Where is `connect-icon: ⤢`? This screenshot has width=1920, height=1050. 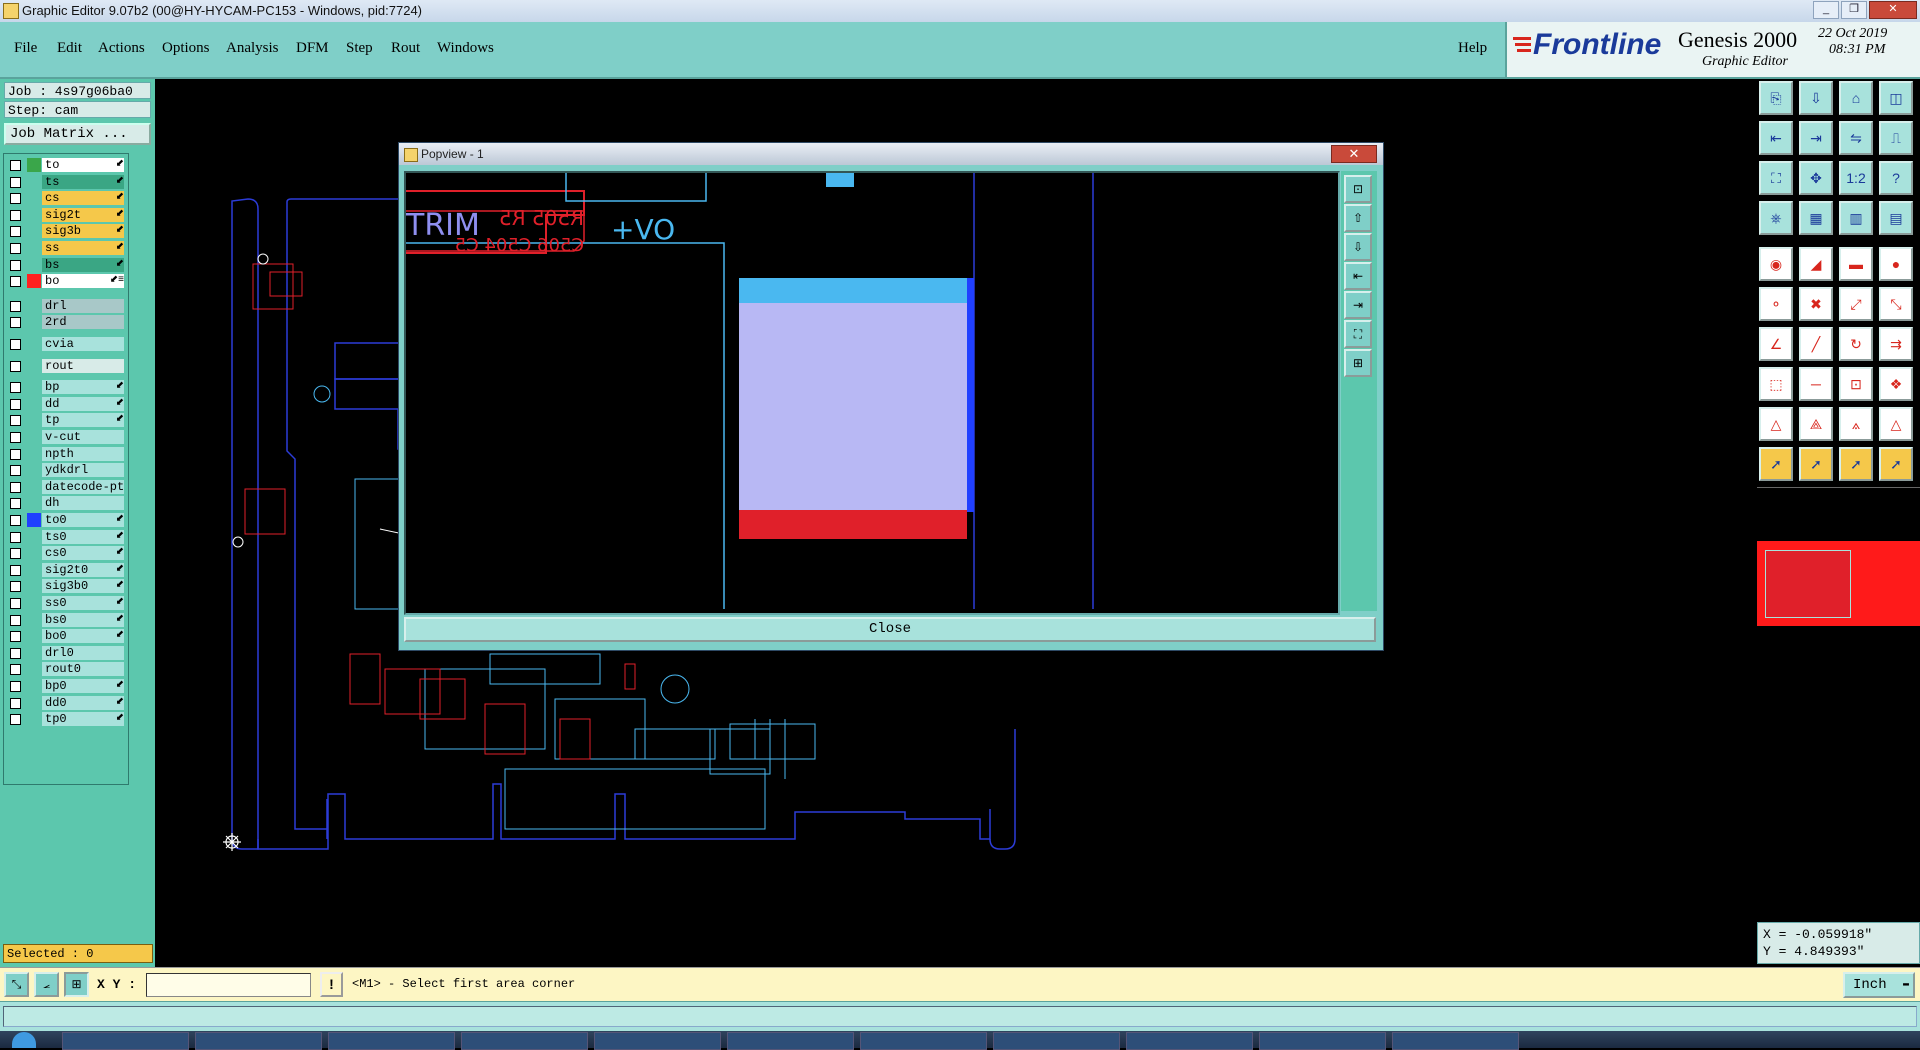 connect-icon: ⤢ is located at coordinates (1856, 304).